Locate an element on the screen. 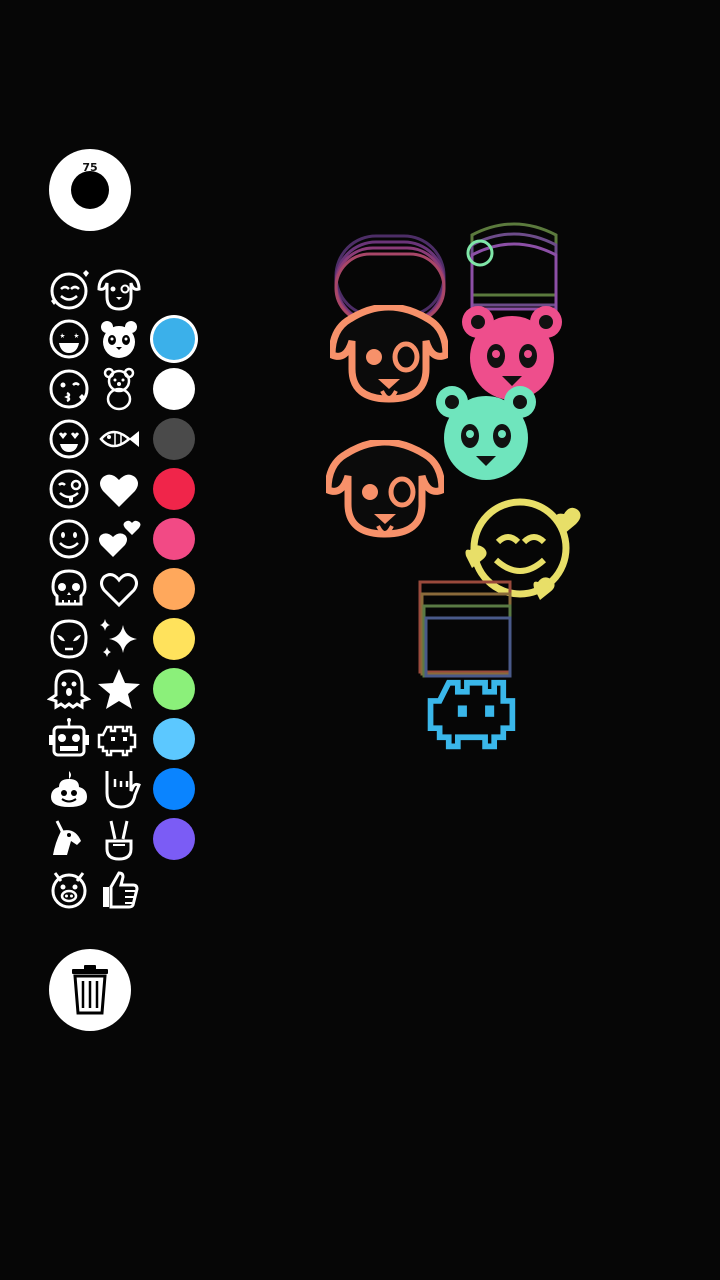  color-swatch-white is located at coordinates (174, 389).